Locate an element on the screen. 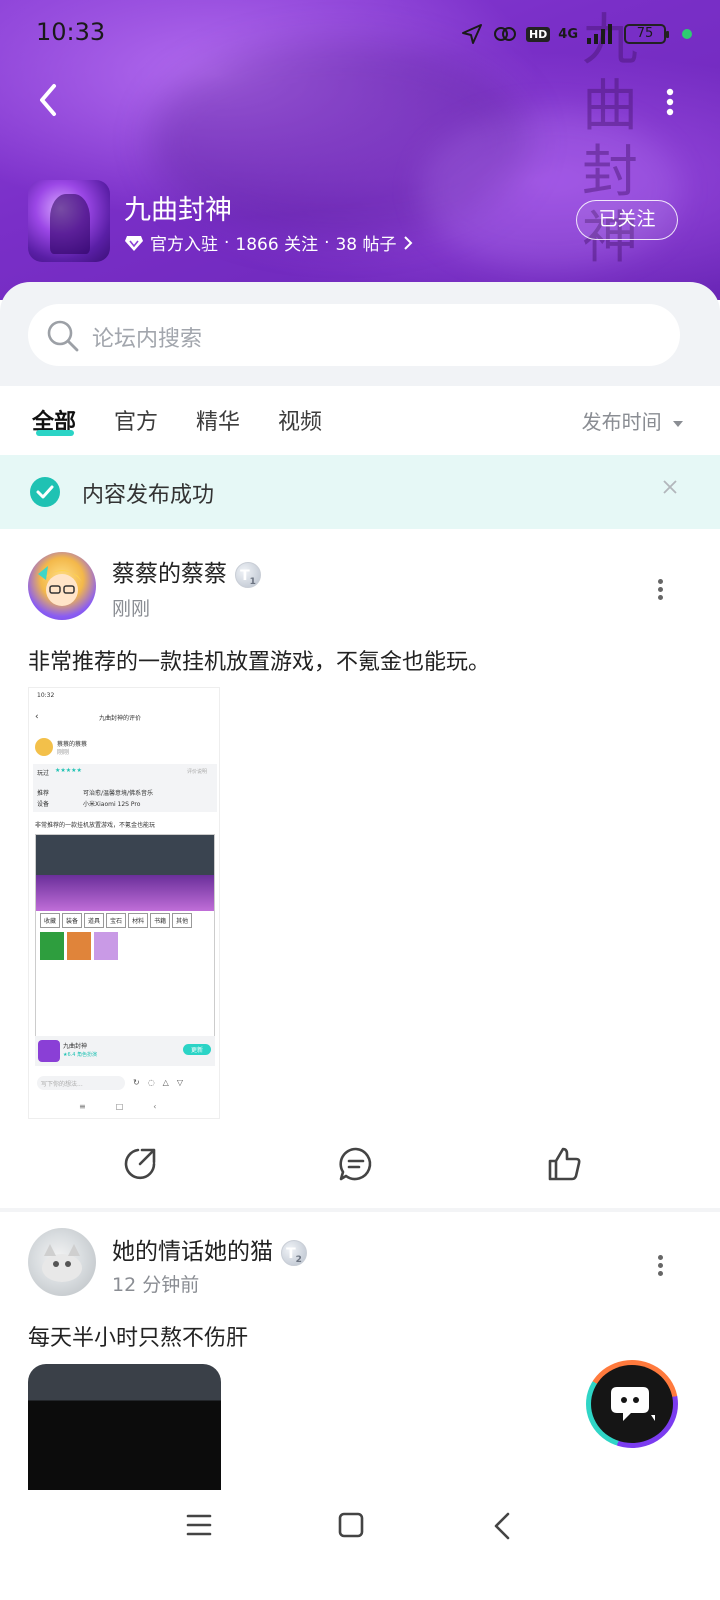 This screenshot has height=1600, width=720. post-text: 非常推荐的一款挂机放置游戏，不氪金也能玩。 is located at coordinates (259, 662).